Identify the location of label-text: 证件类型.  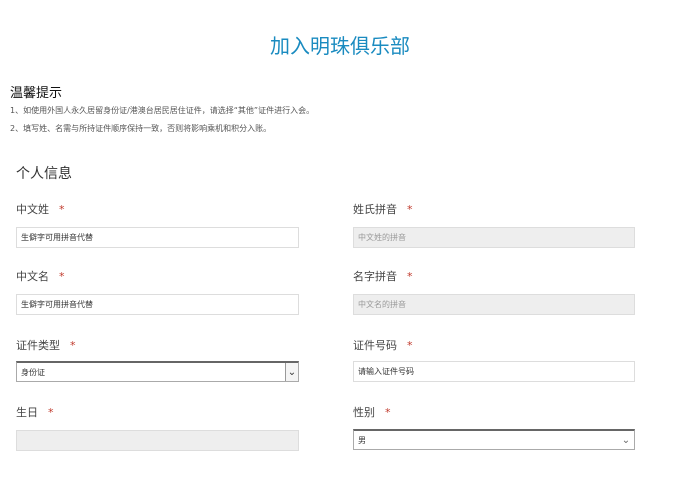
(38, 345).